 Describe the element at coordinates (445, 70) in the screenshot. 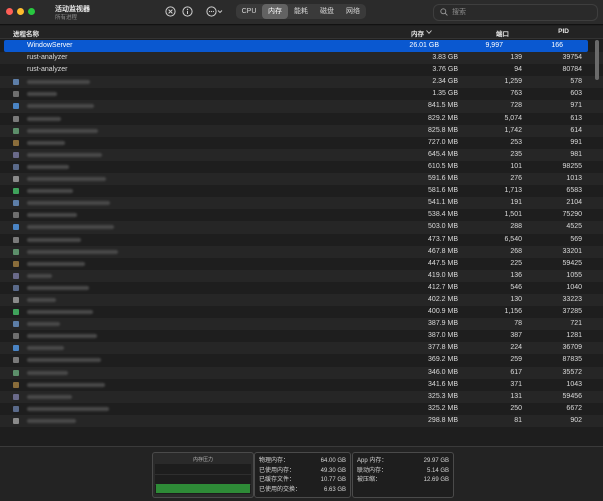

I see `process-memory: 3.76 GB` at that location.